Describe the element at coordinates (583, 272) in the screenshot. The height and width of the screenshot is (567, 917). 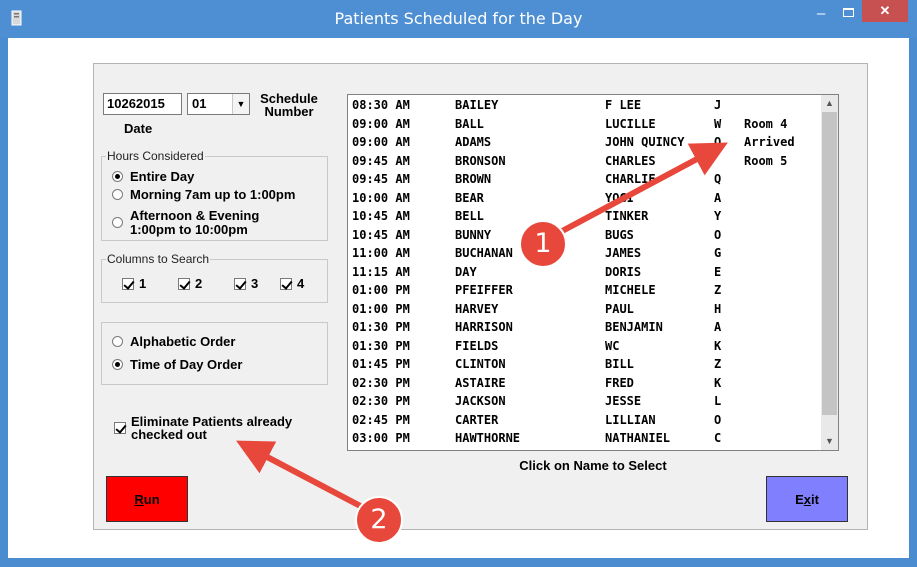
I see `patient-row: 11:15 AM DAY DORIS E` at that location.